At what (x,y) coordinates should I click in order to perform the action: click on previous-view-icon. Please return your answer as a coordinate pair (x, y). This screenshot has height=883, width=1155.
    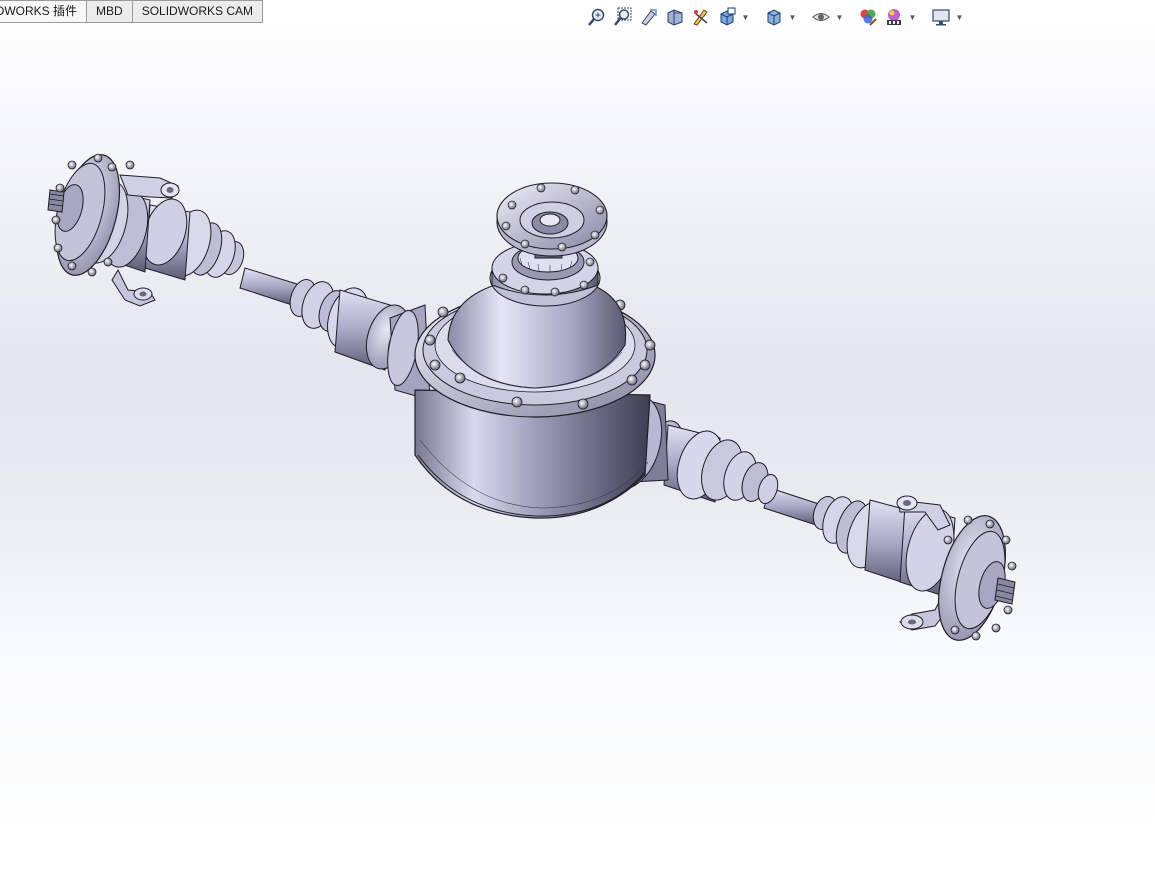
    Looking at the image, I should click on (649, 17).